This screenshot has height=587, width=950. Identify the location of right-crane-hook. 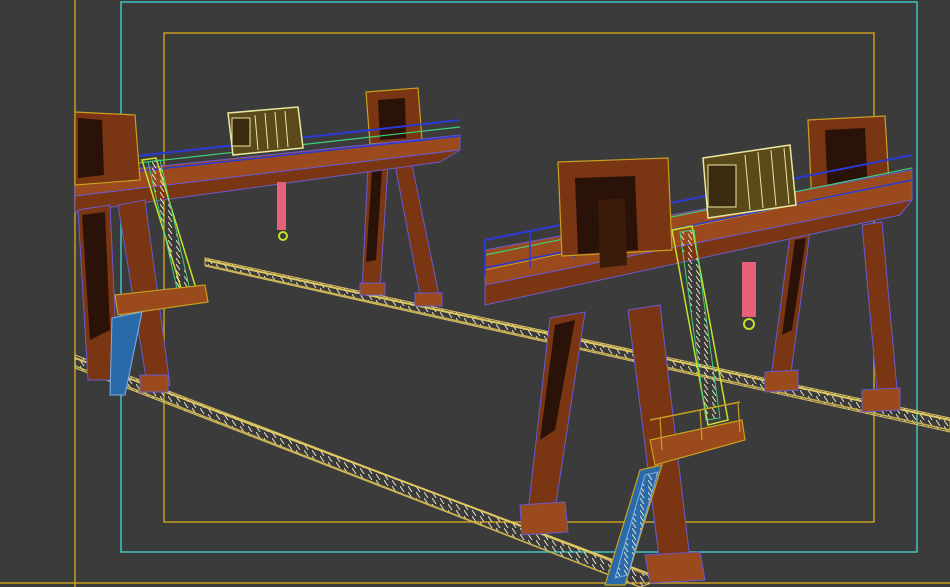
(749, 296).